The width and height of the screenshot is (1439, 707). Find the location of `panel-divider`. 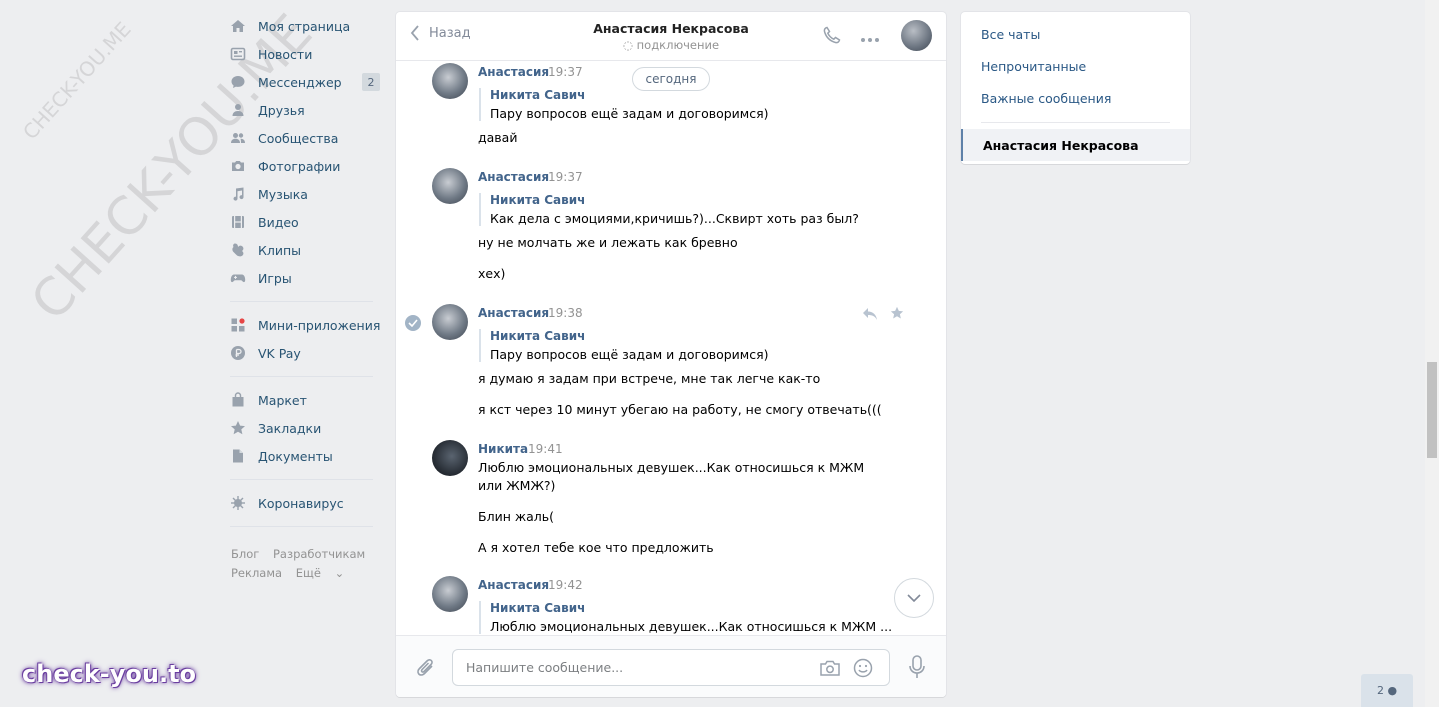

panel-divider is located at coordinates (1075, 122).